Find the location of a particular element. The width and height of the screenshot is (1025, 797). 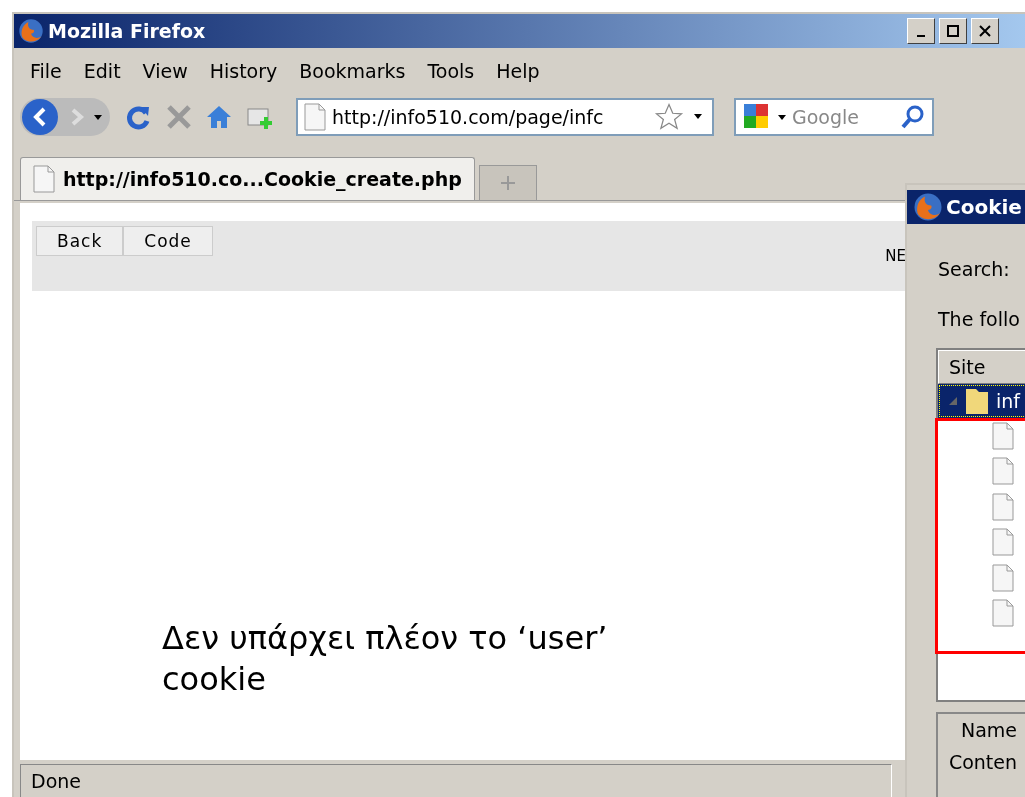

page-button: Back is located at coordinates (80, 241).